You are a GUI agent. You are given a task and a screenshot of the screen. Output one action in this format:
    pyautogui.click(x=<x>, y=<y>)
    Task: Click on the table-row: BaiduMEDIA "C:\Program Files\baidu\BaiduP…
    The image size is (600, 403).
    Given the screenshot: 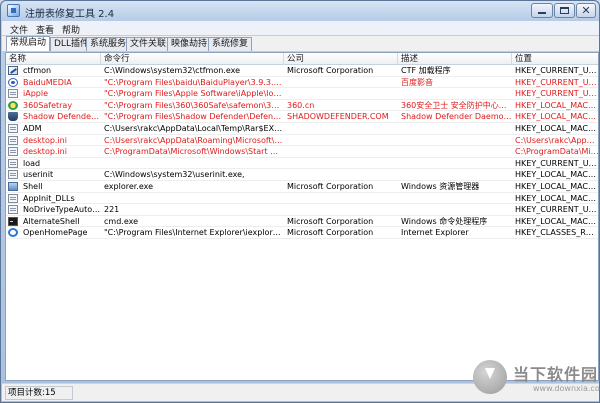 What is the action you would take?
    pyautogui.click(x=302, y=83)
    